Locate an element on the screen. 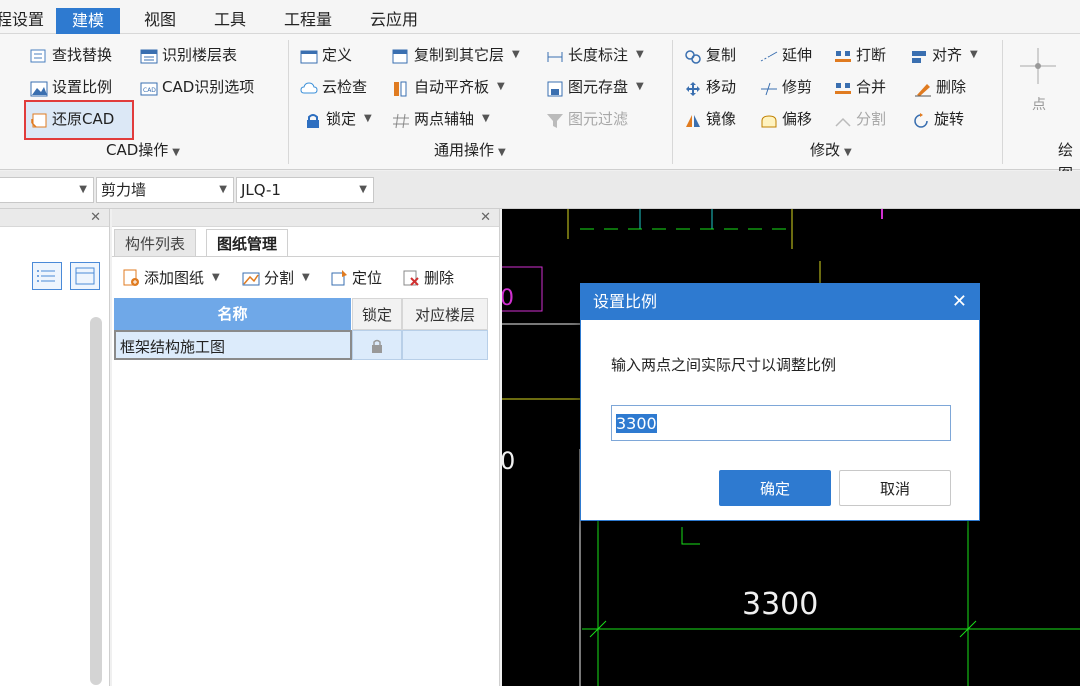 The width and height of the screenshot is (1080, 686). drawing-name-cell: 框架结构施工图 is located at coordinates (233, 345).